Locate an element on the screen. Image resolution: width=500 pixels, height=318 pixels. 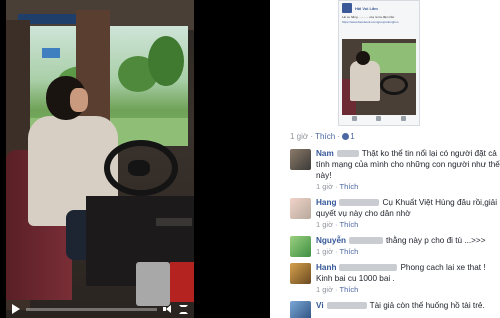
shared-video-thumbnail is located at coordinates (379, 77).